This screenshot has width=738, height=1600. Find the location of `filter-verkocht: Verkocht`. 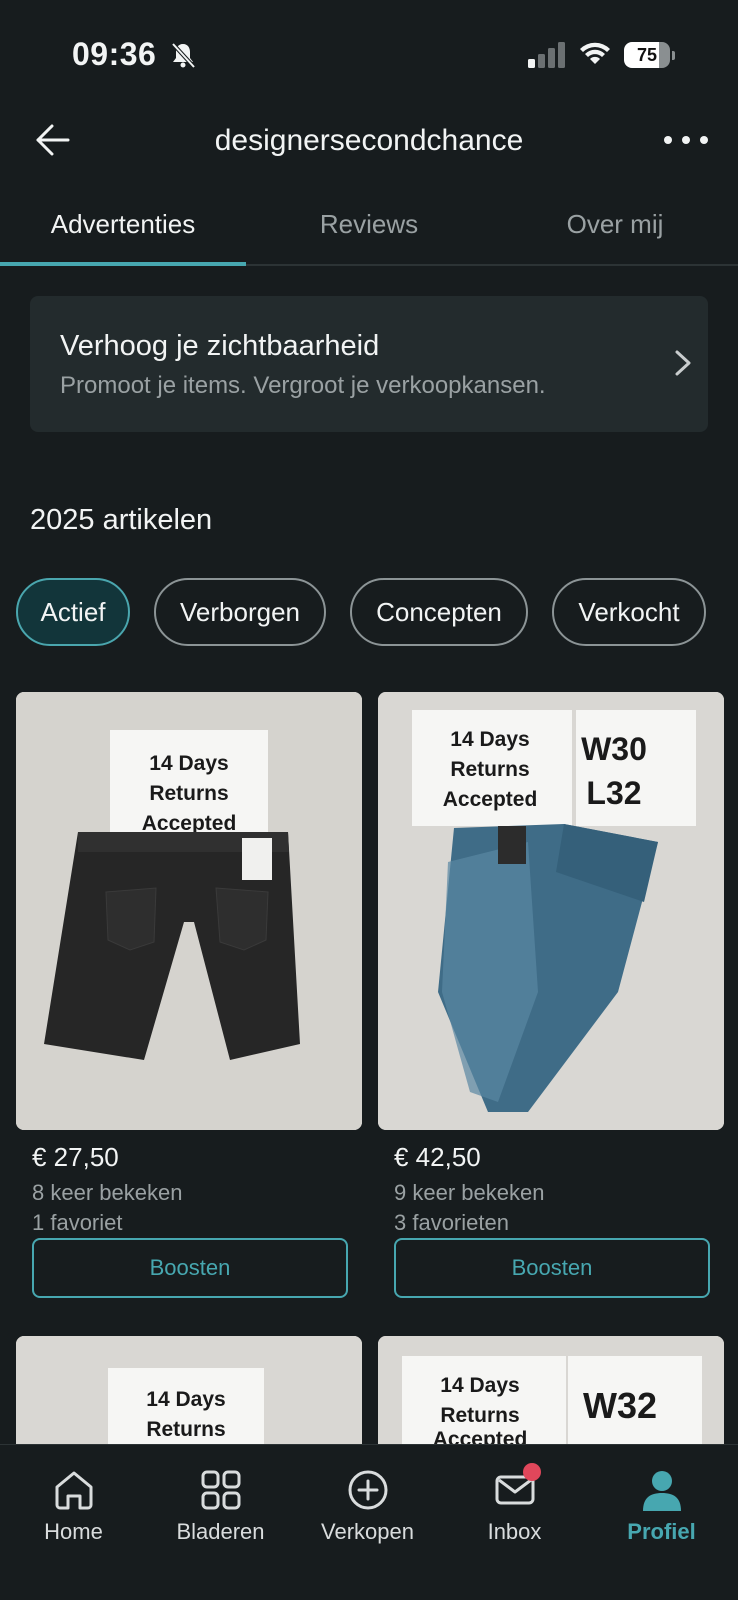

filter-verkocht: Verkocht is located at coordinates (629, 612).